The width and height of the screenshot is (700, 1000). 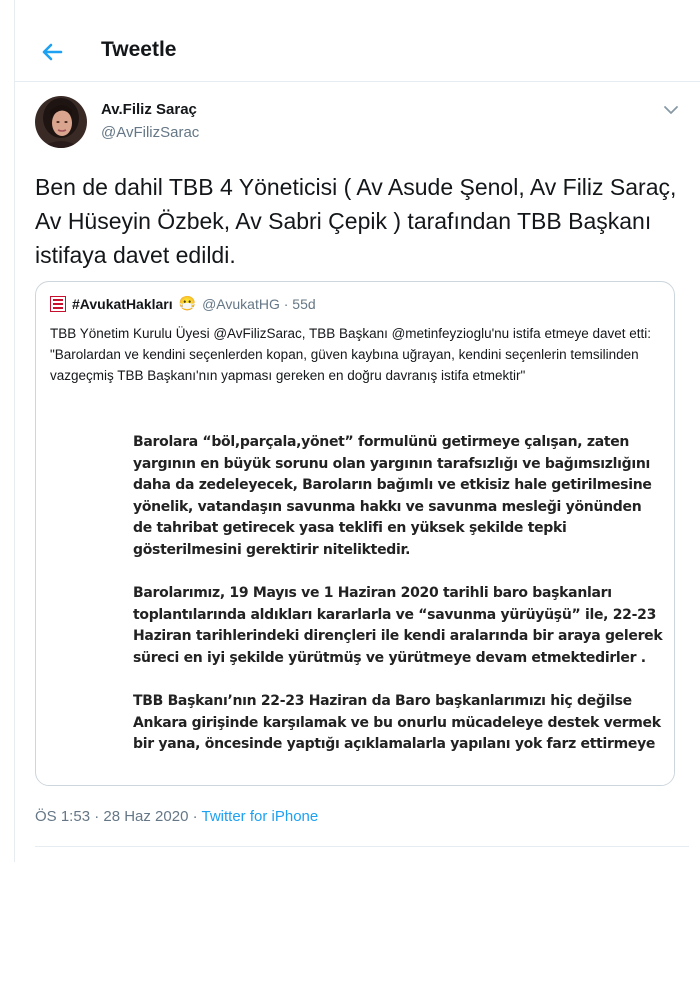 I want to click on quoted-tweet-header: #AvukatHakları 😷 @AvukatHG · 55d, so click(x=183, y=303).